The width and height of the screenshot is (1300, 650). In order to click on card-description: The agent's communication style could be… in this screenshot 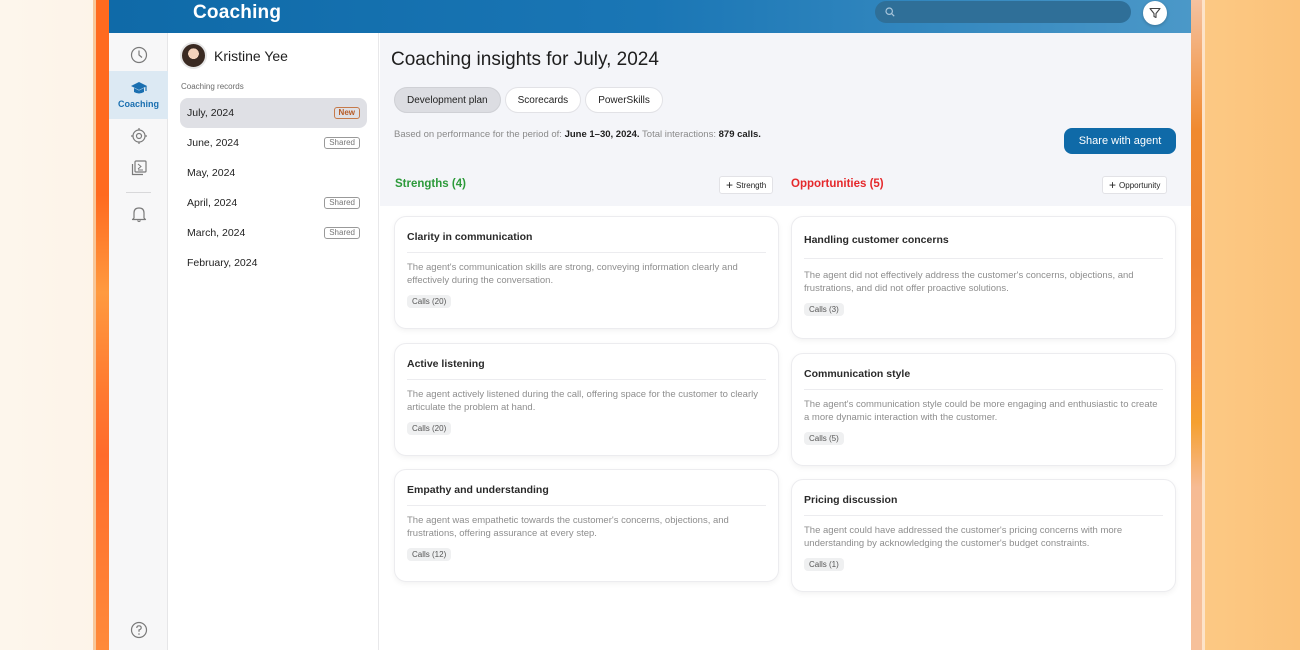, I will do `click(981, 411)`.